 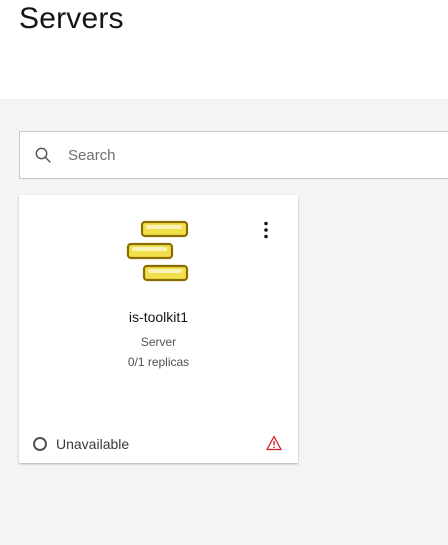 I want to click on warning-icon, so click(x=274, y=443).